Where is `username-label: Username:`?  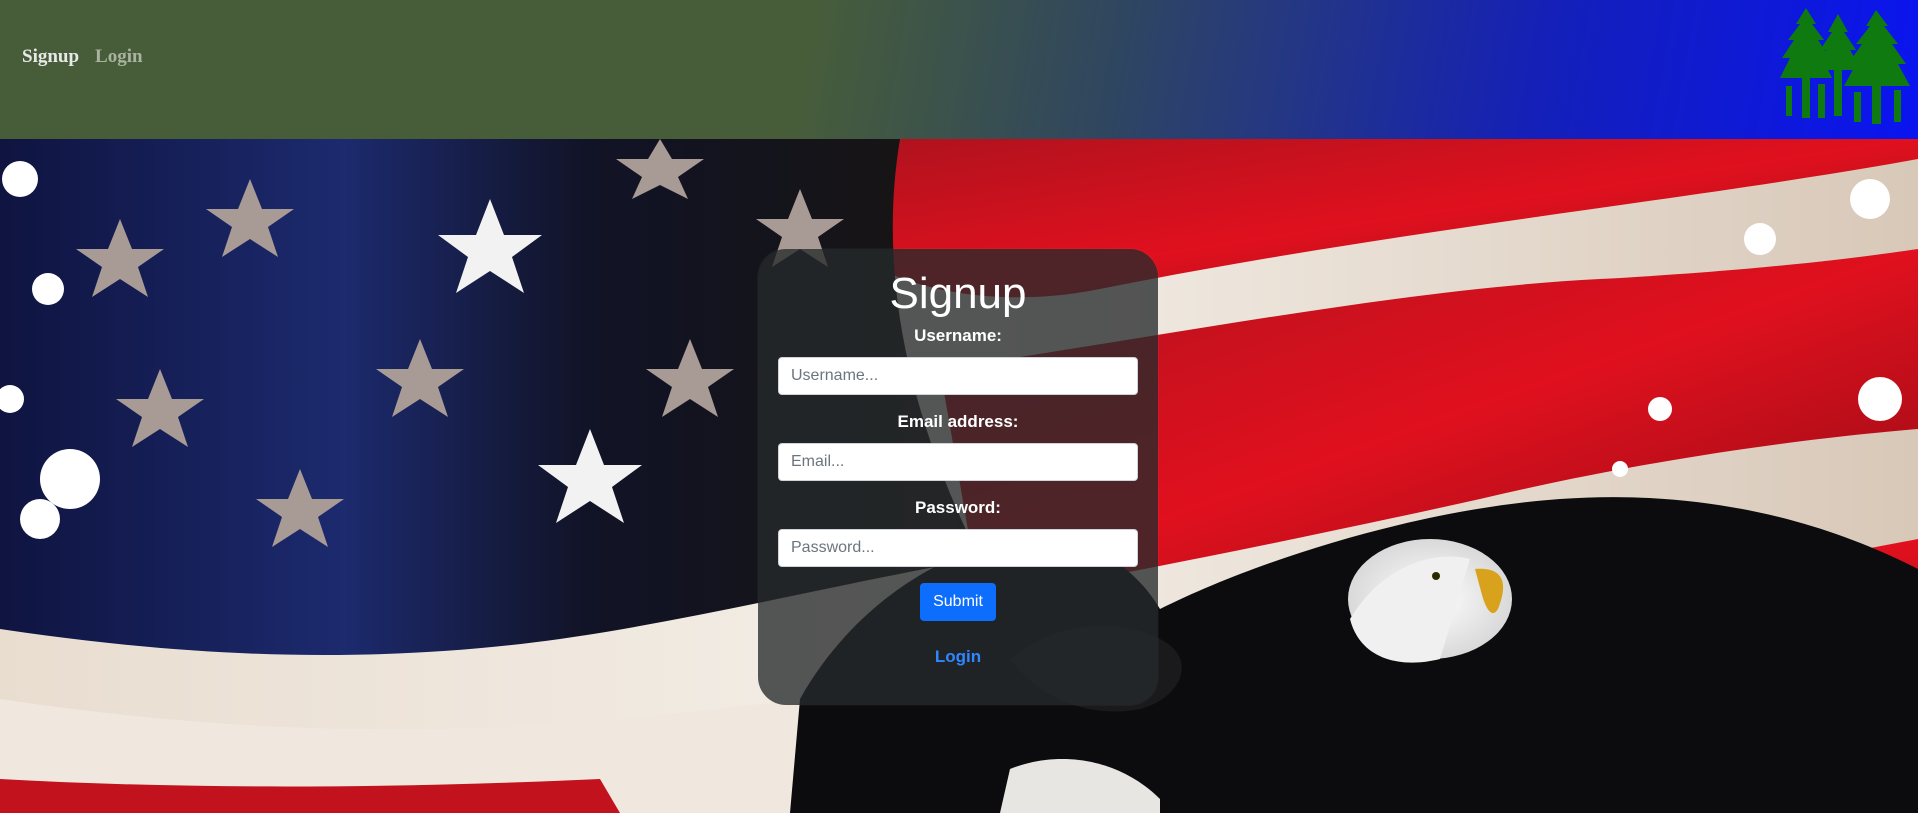 username-label: Username: is located at coordinates (958, 335).